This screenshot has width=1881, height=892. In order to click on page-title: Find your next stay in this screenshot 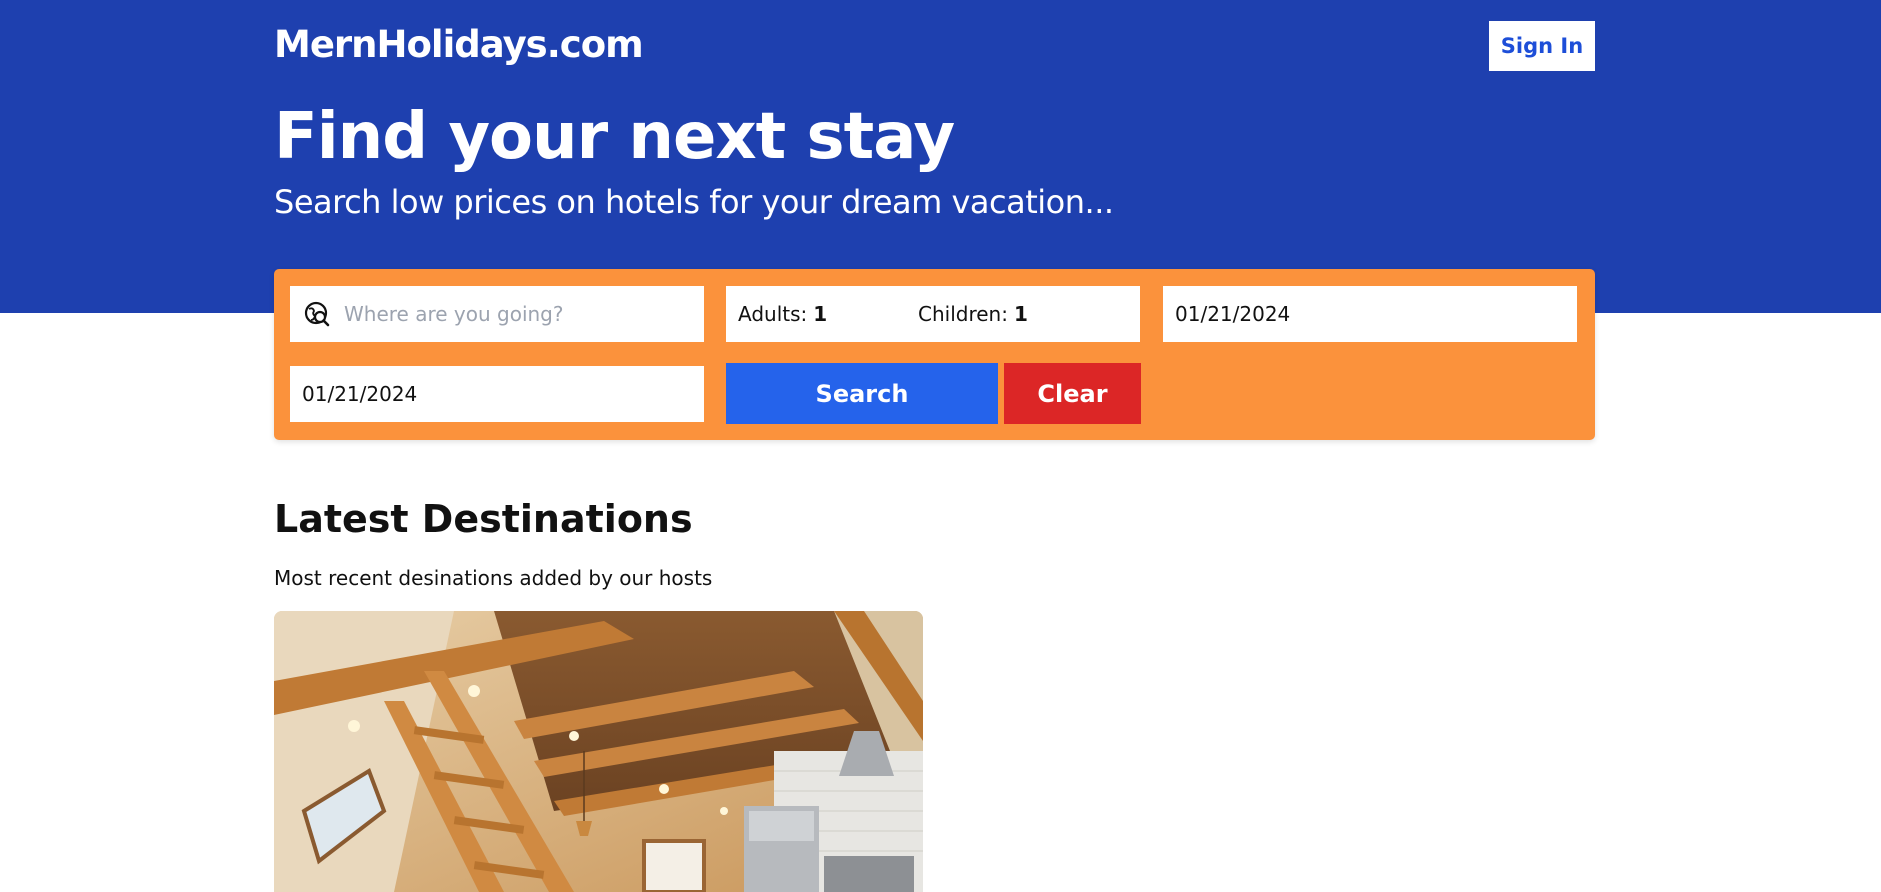, I will do `click(614, 137)`.